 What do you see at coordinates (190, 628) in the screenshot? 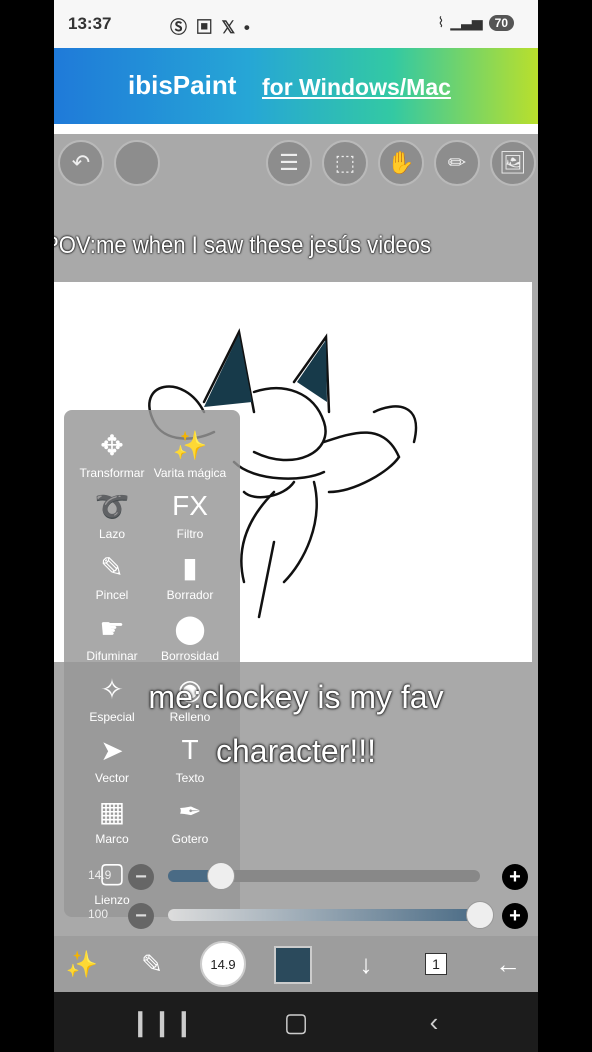
I see `blur-drop-icon: ⬤` at bounding box center [190, 628].